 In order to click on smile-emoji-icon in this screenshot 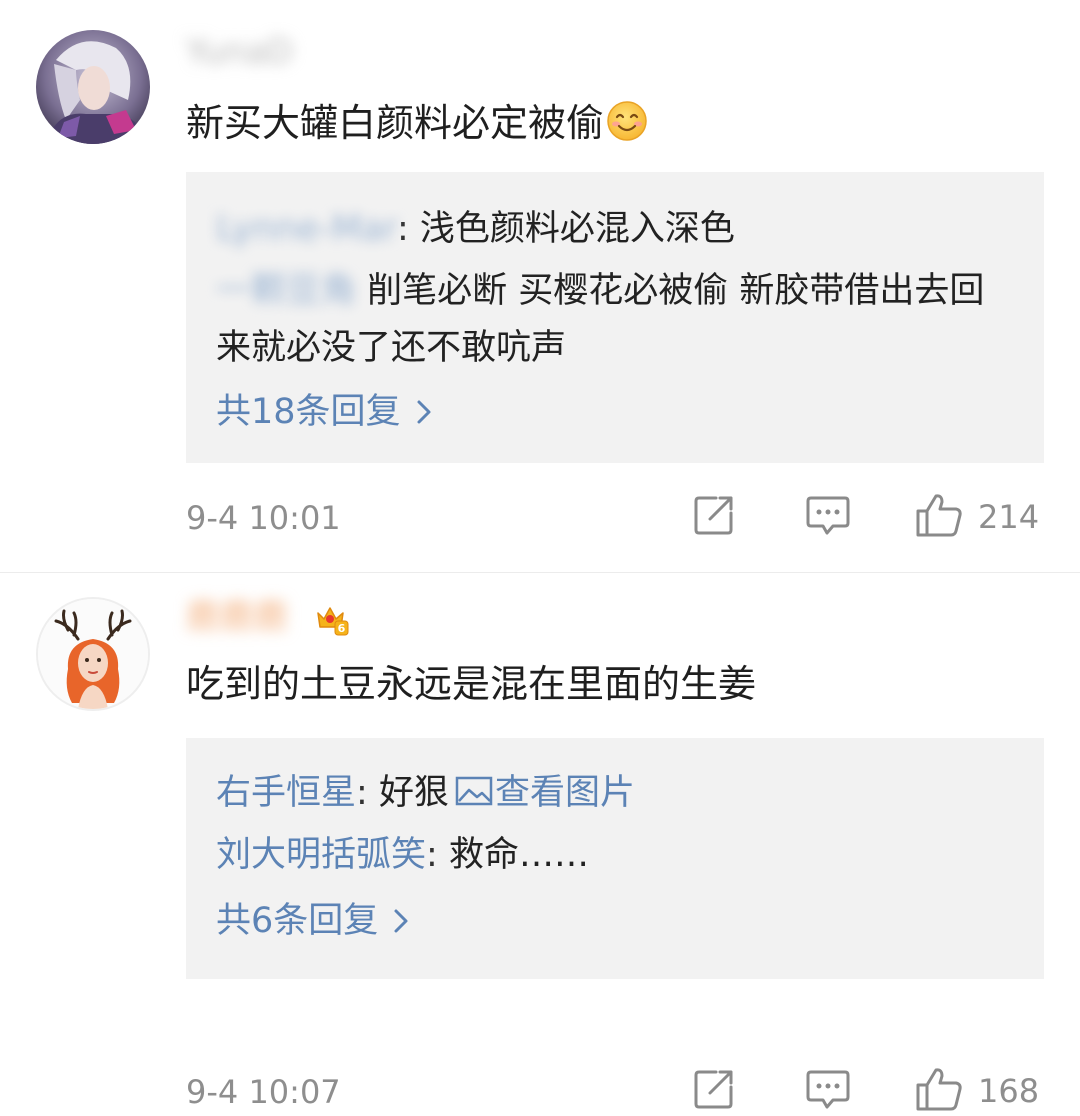, I will do `click(627, 121)`.